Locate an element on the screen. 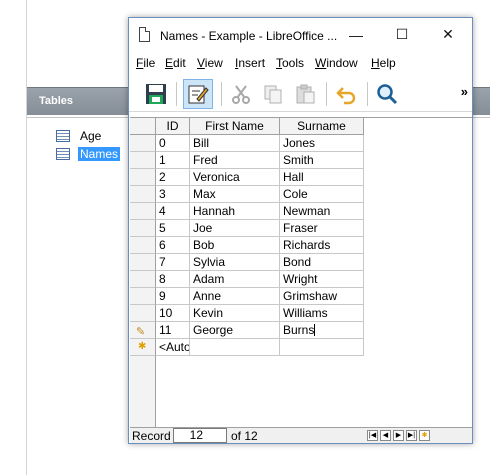 This screenshot has width=490, height=475. cell-surname: Richards is located at coordinates (322, 245).